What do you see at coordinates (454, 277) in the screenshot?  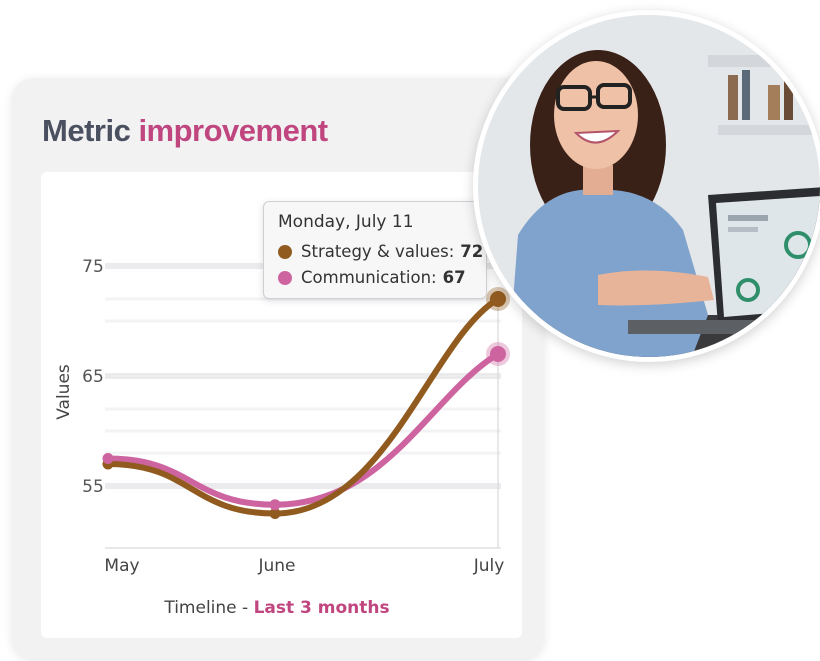 I see `tooltip-value-communication: 67` at bounding box center [454, 277].